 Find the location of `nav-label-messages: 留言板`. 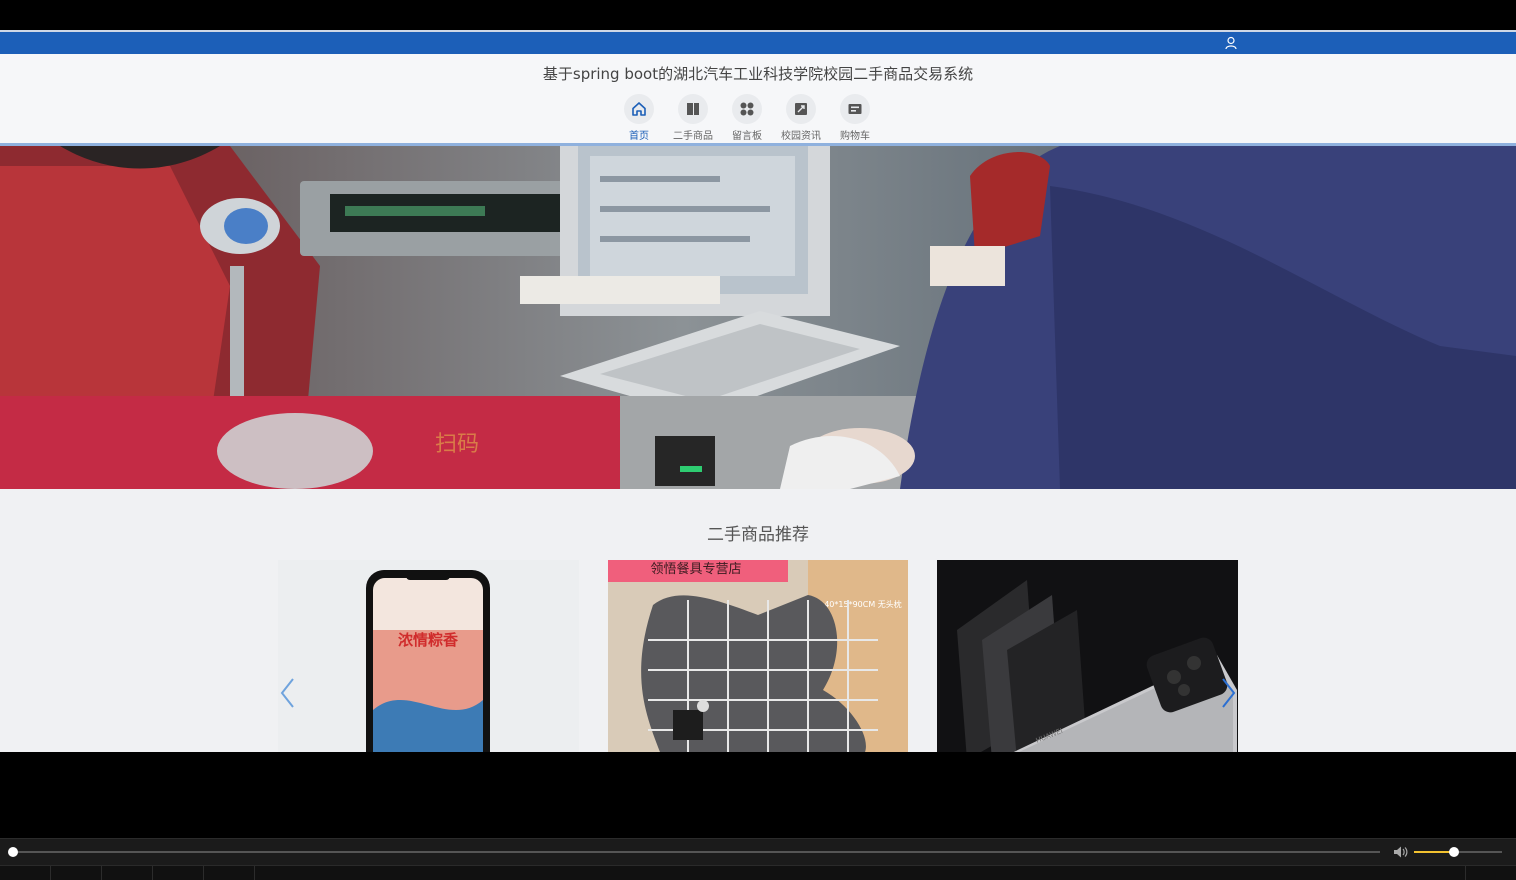

nav-label-messages: 留言板 is located at coordinates (747, 136).